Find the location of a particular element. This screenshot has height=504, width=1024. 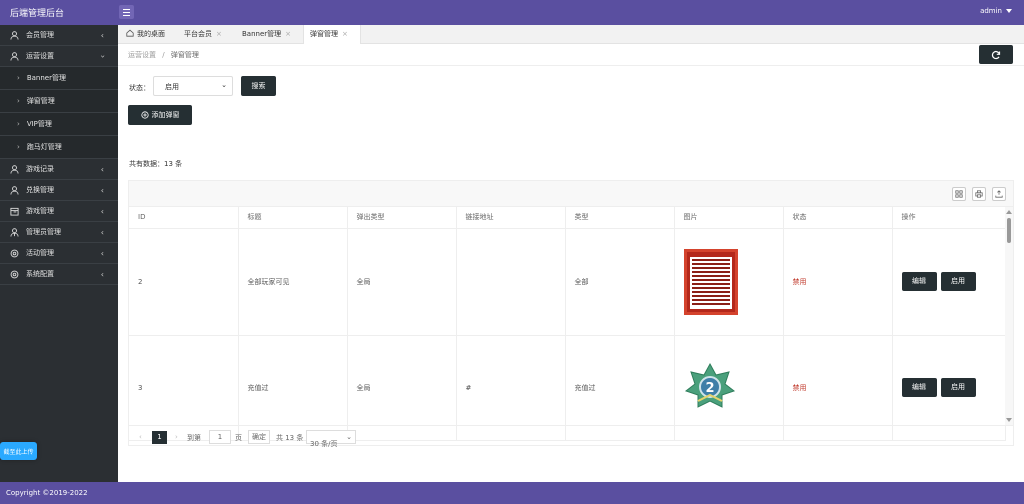

columns-toggle-button is located at coordinates (959, 194).